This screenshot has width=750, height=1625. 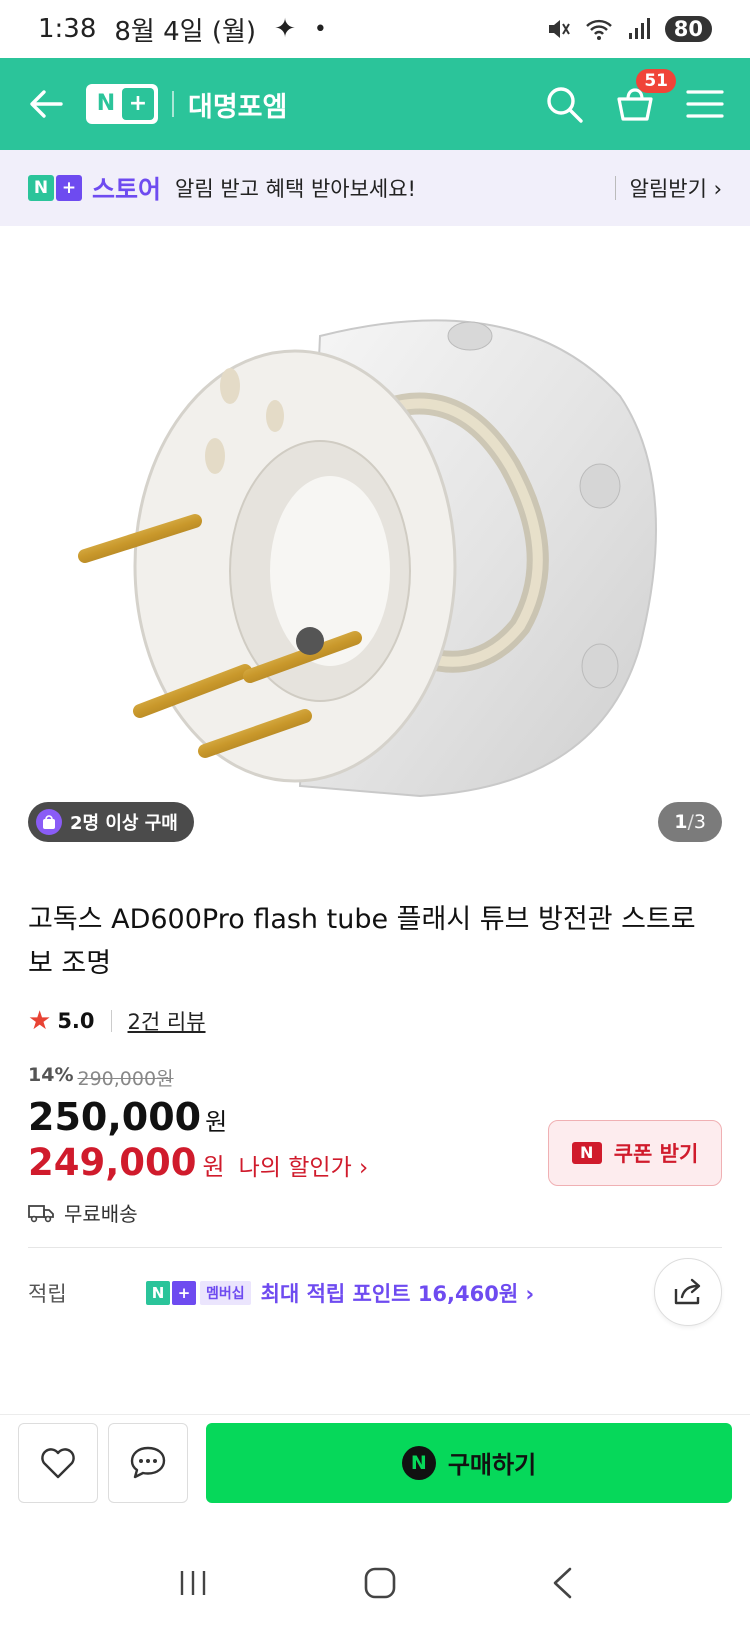 I want to click on heart-icon, so click(x=58, y=1462).